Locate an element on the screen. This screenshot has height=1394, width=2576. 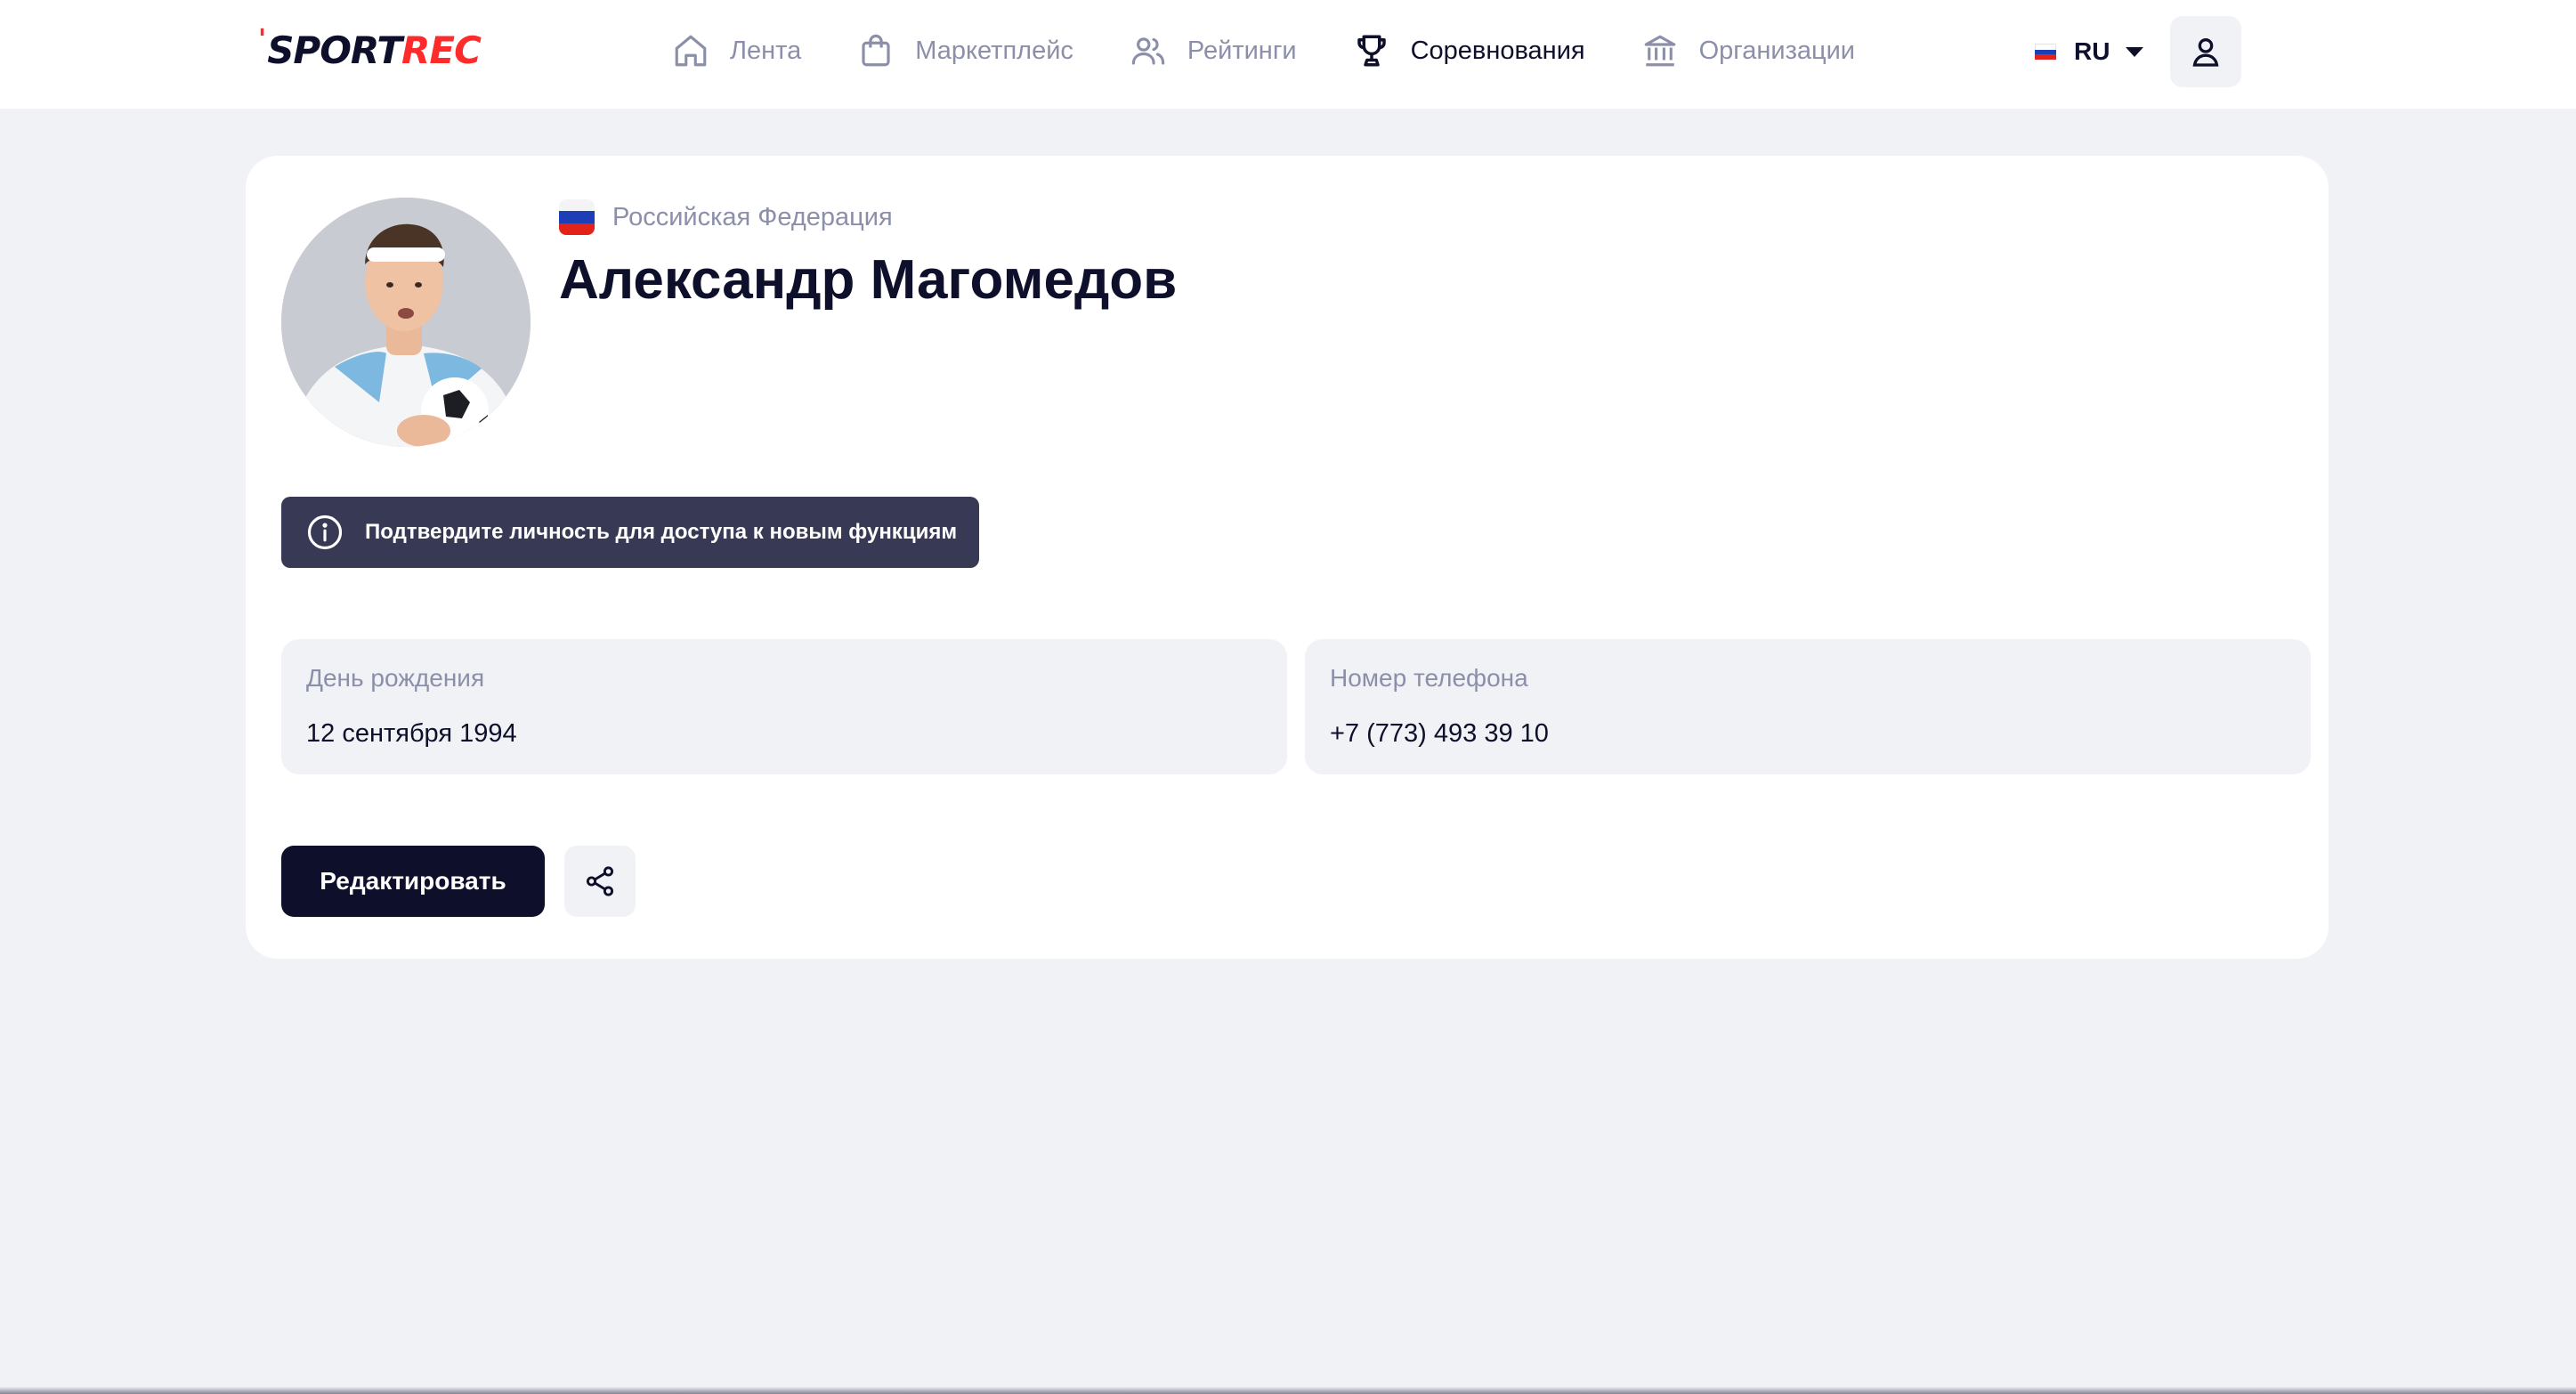
share-button is located at coordinates (600, 881).